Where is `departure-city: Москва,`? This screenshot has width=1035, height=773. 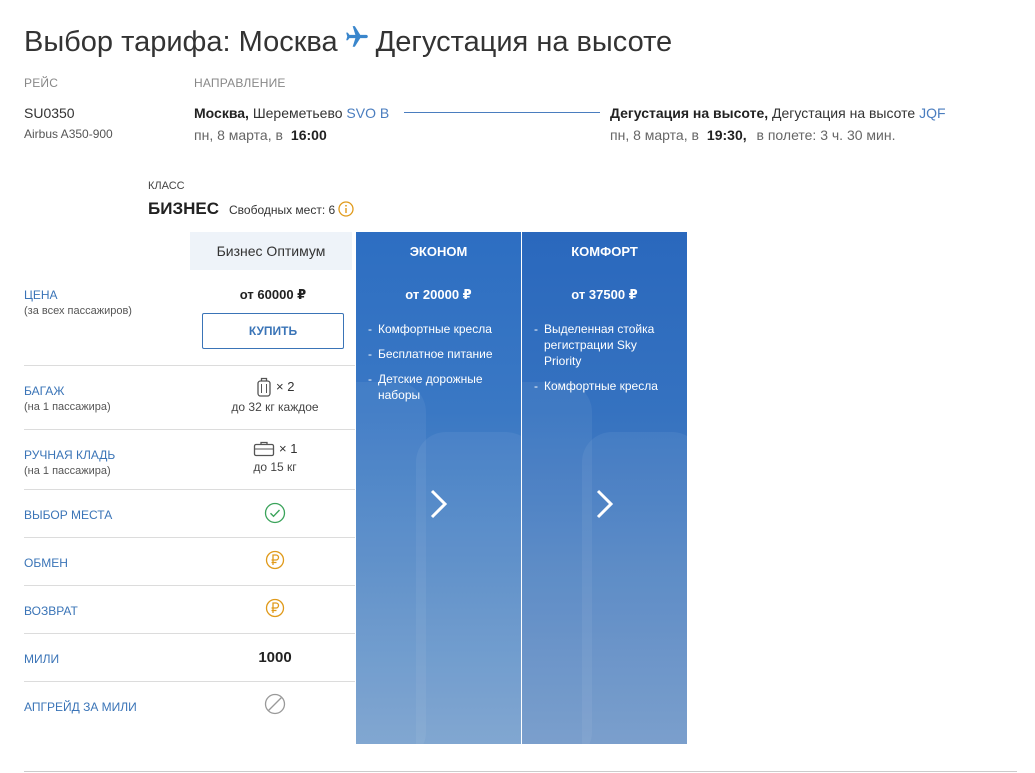 departure-city: Москва, is located at coordinates (221, 113).